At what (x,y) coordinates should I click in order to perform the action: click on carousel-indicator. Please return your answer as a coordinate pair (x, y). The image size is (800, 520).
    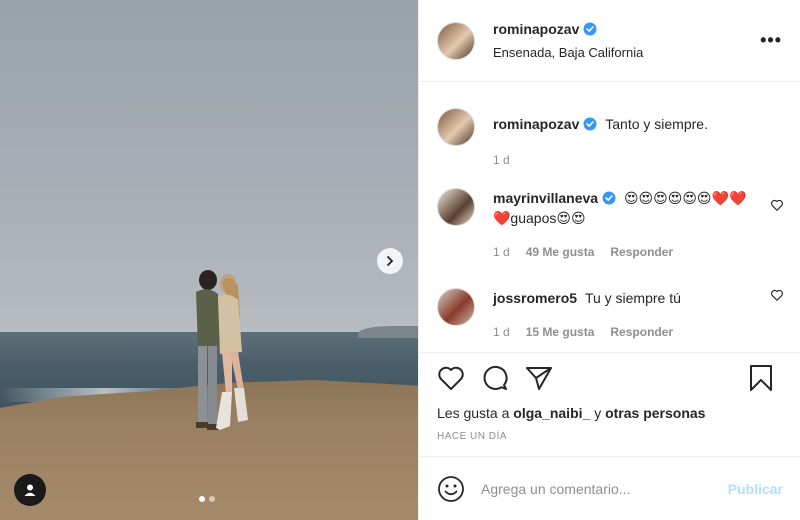
    Looking at the image, I should click on (207, 499).